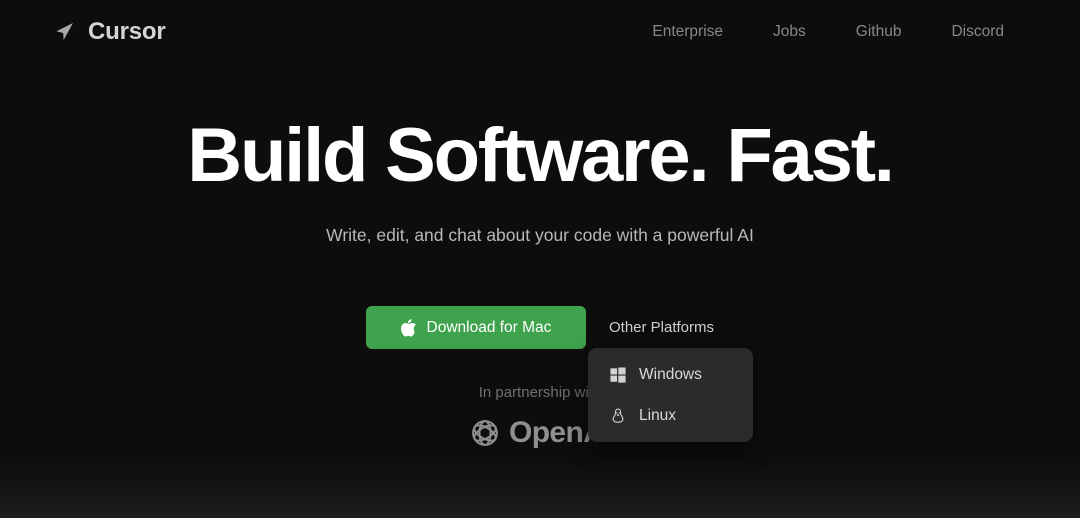 This screenshot has height=518, width=1080. I want to click on partnership-text: In partnership with, so click(540, 392).